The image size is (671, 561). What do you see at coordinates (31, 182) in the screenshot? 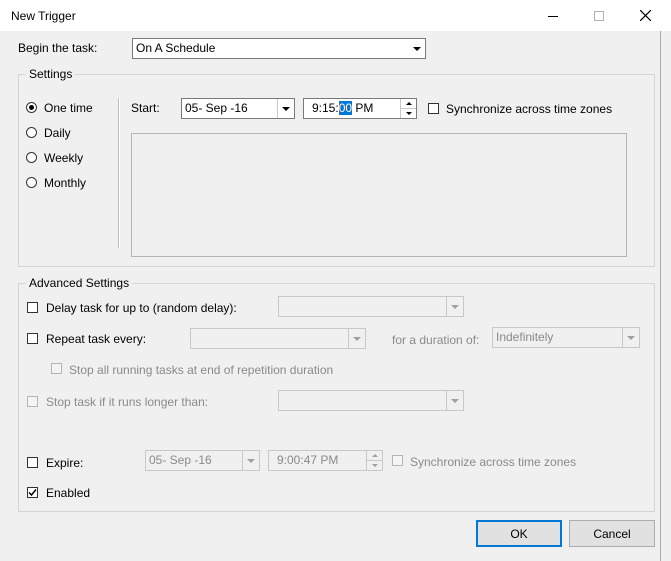
I see `radio-monthly` at bounding box center [31, 182].